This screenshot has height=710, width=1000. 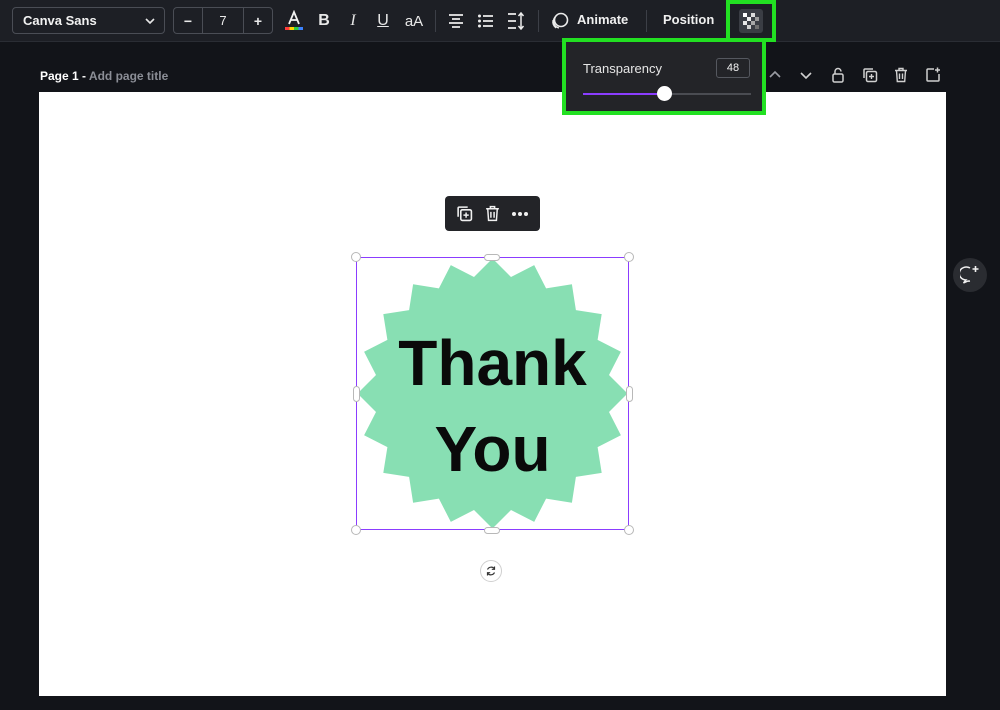 What do you see at coordinates (622, 68) in the screenshot?
I see `transparency-label: Transparency` at bounding box center [622, 68].